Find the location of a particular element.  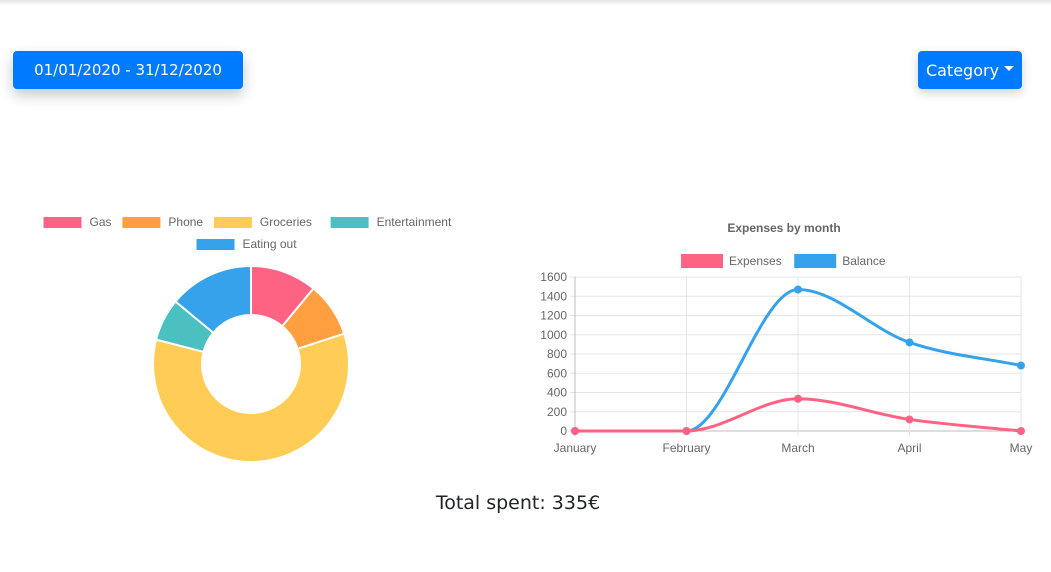

y-tick-label: 1400 is located at coordinates (553, 296).